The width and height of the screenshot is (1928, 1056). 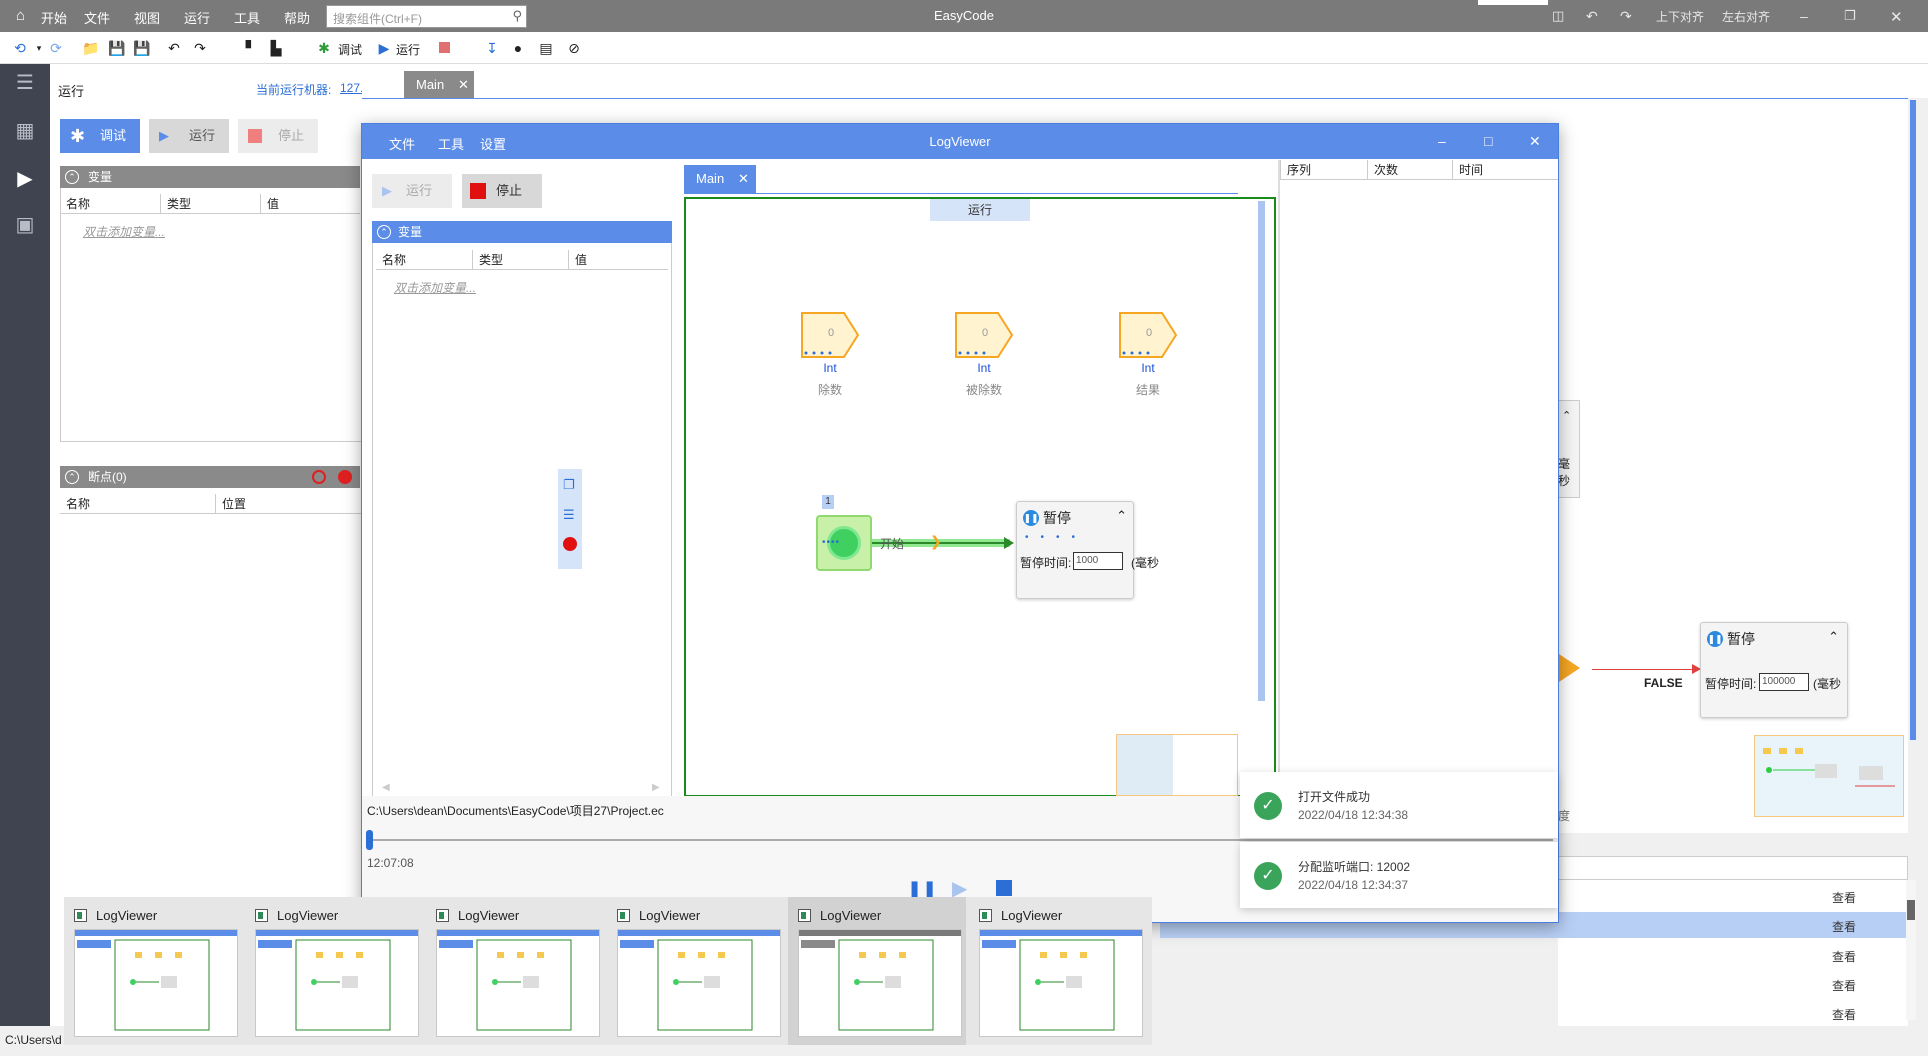 What do you see at coordinates (1261, 451) in the screenshot?
I see `lv-canvas-scrollbar-thumb` at bounding box center [1261, 451].